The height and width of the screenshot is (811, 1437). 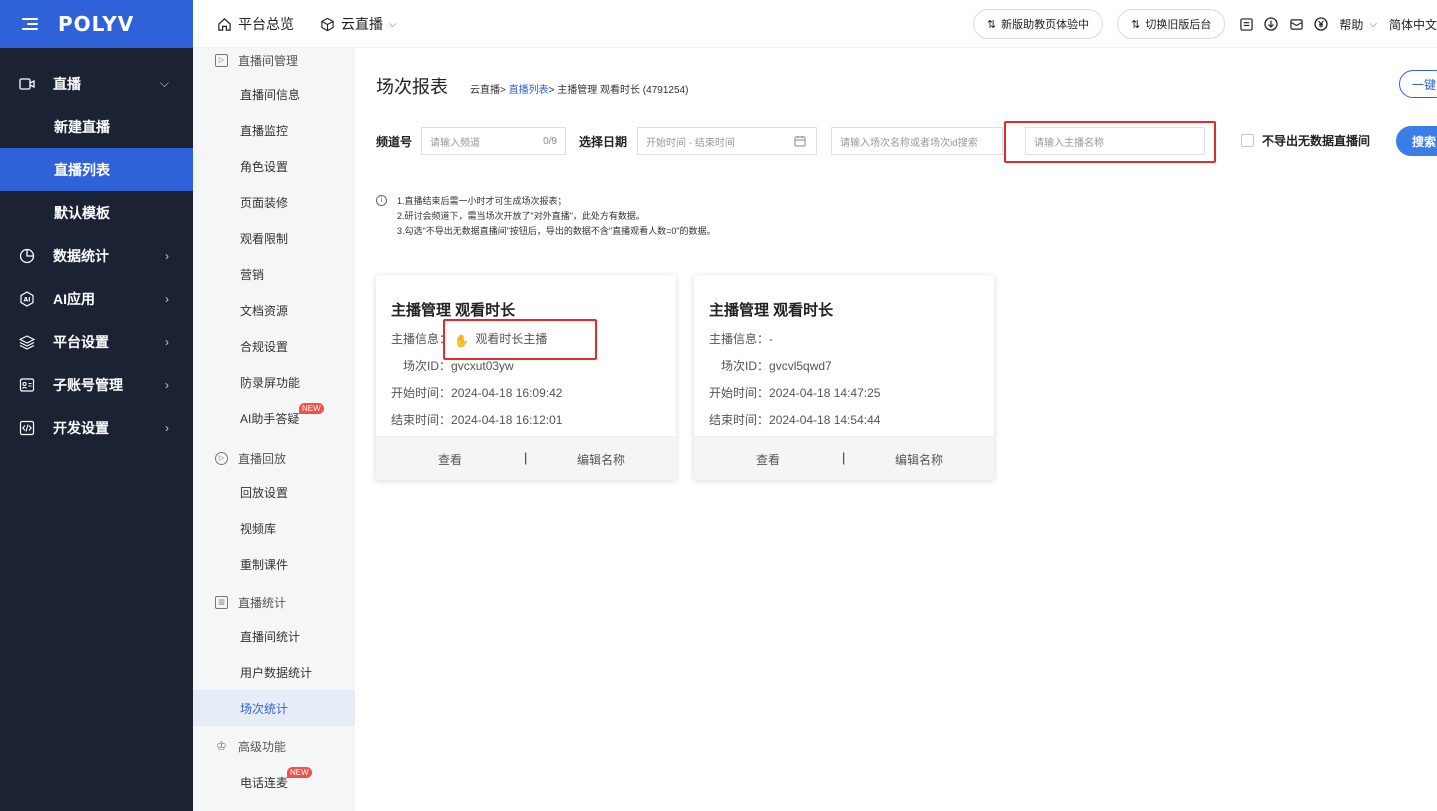 What do you see at coordinates (274, 166) in the screenshot?
I see `menu-role-settings: 角色设置` at bounding box center [274, 166].